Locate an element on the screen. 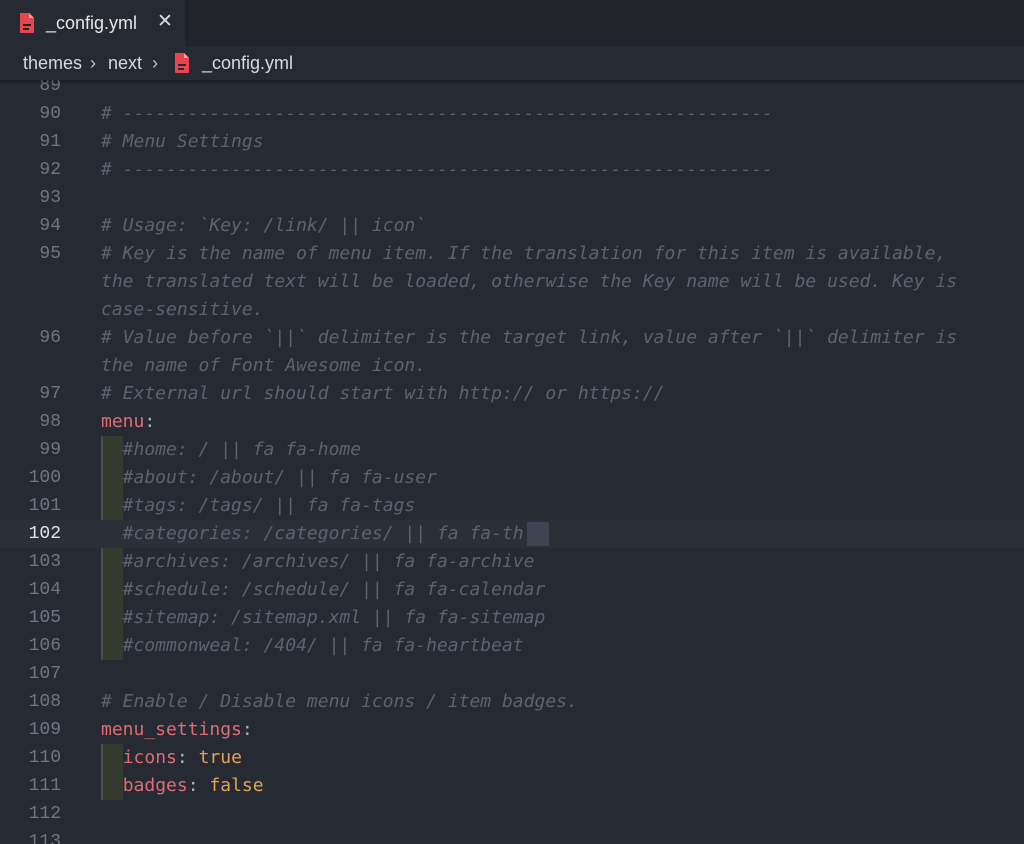  code-text: badges: false is located at coordinates (182, 786).